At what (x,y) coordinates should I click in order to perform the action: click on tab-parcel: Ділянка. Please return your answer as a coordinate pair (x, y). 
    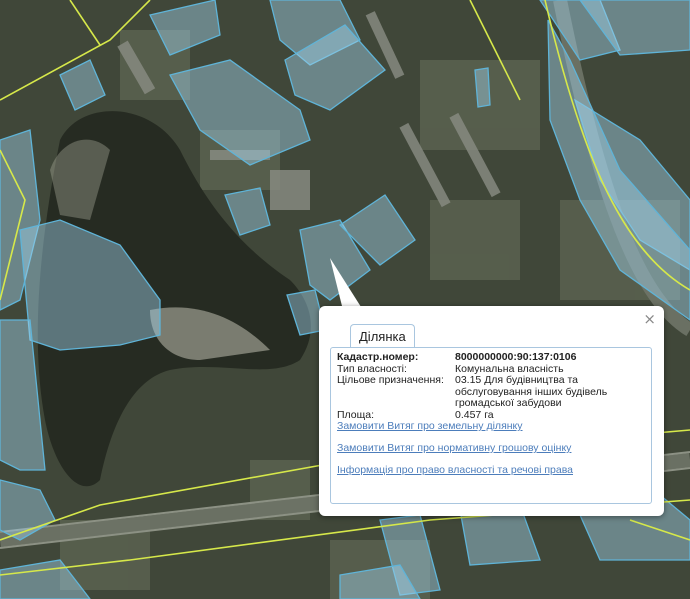
    Looking at the image, I should click on (382, 335).